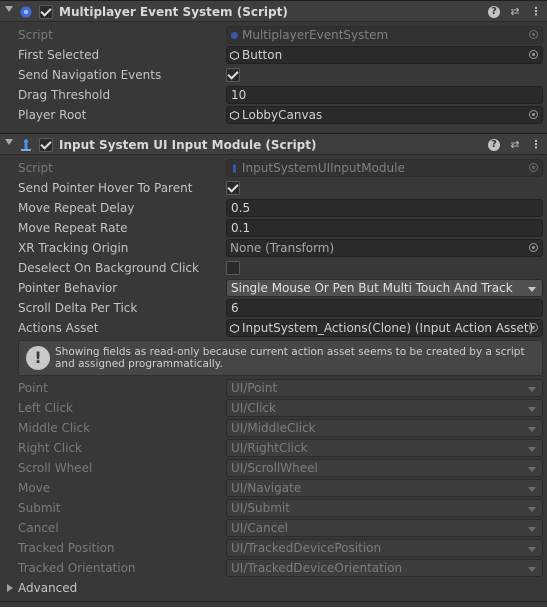  What do you see at coordinates (254, 388) in the screenshot?
I see `dropdown-value: UI/Point` at bounding box center [254, 388].